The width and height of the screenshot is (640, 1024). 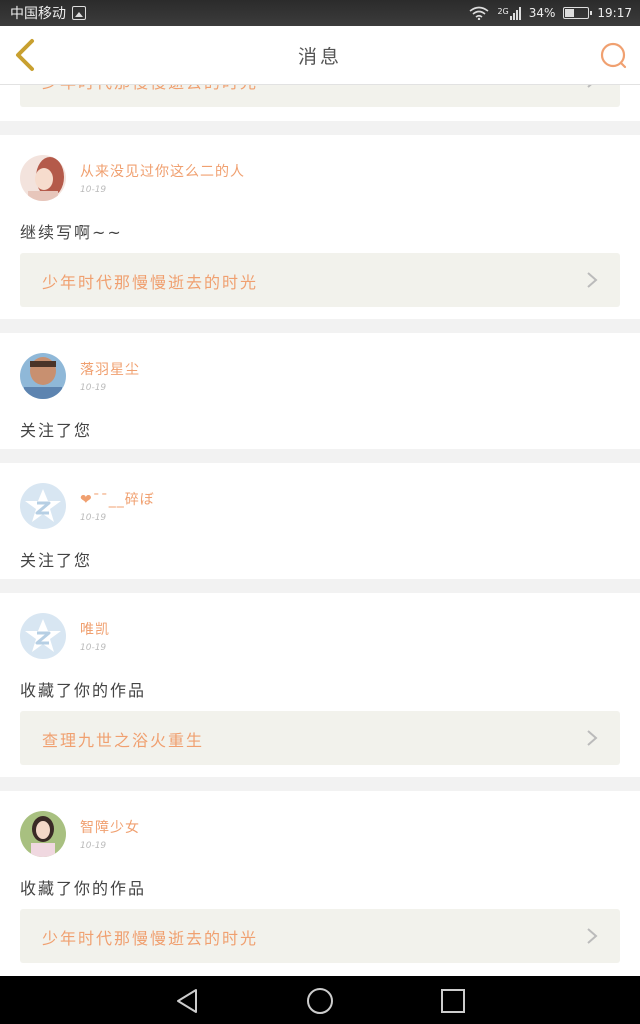 I want to click on system-nav-bar, so click(x=320, y=1000).